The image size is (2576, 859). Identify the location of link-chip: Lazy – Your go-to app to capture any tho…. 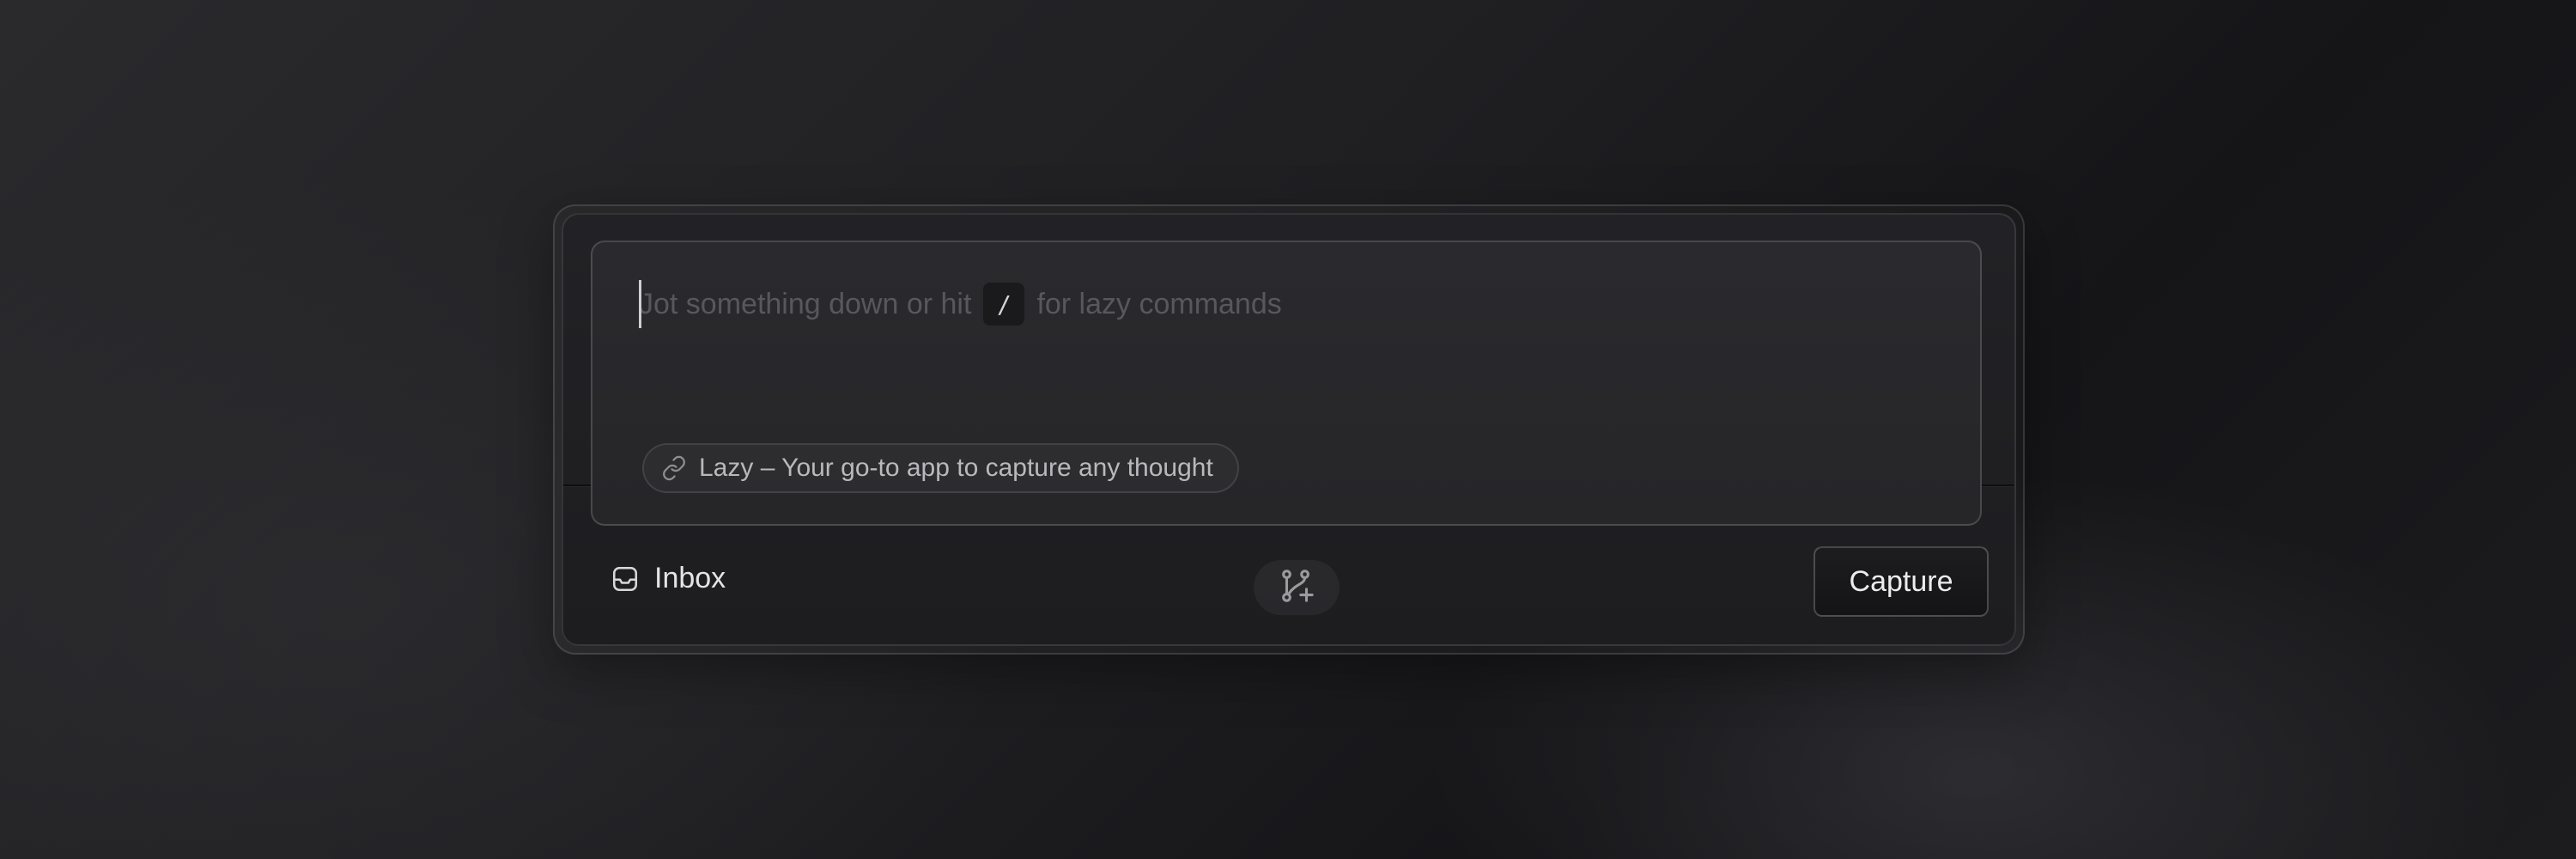
(940, 468).